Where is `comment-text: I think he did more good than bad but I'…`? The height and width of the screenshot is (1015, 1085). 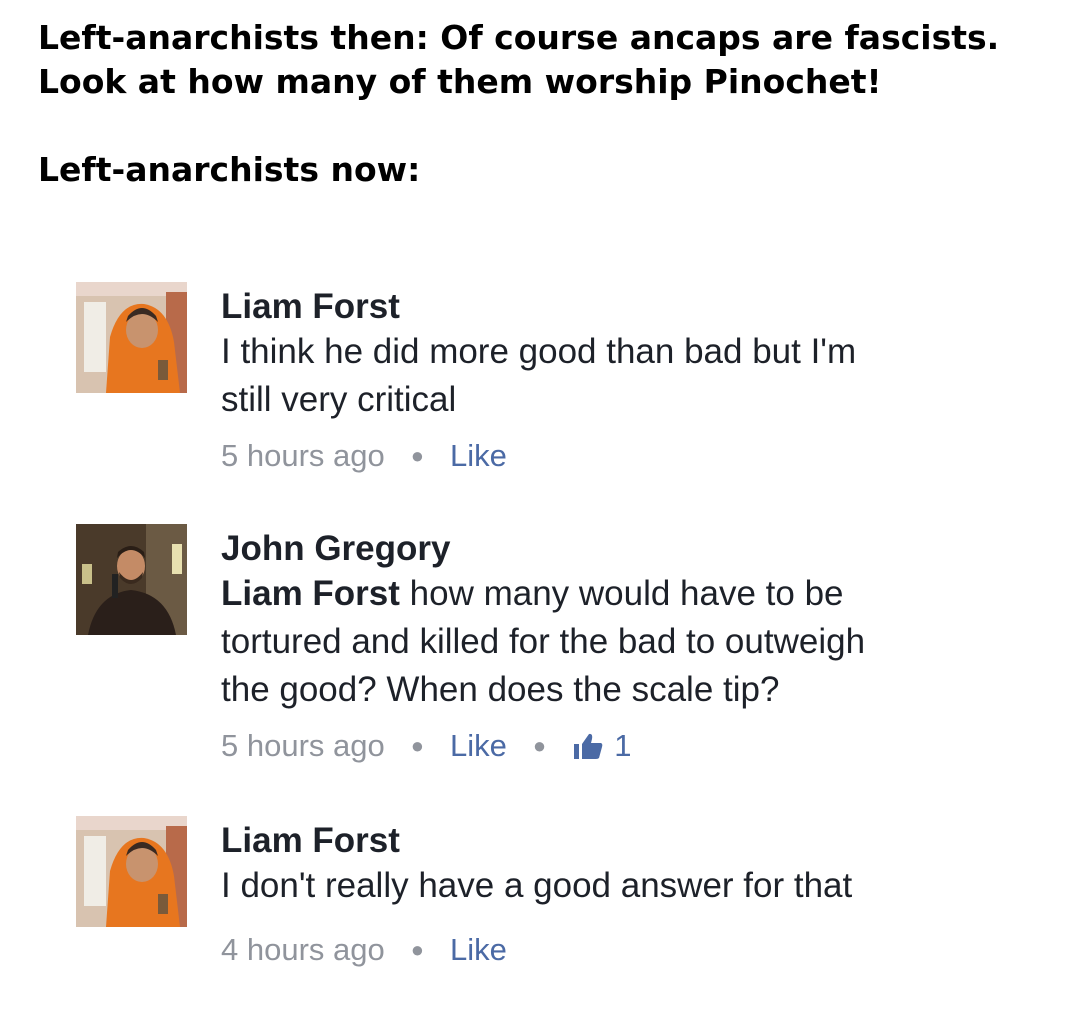
comment-text: I think he did more good than bad but I'… is located at coordinates (539, 375).